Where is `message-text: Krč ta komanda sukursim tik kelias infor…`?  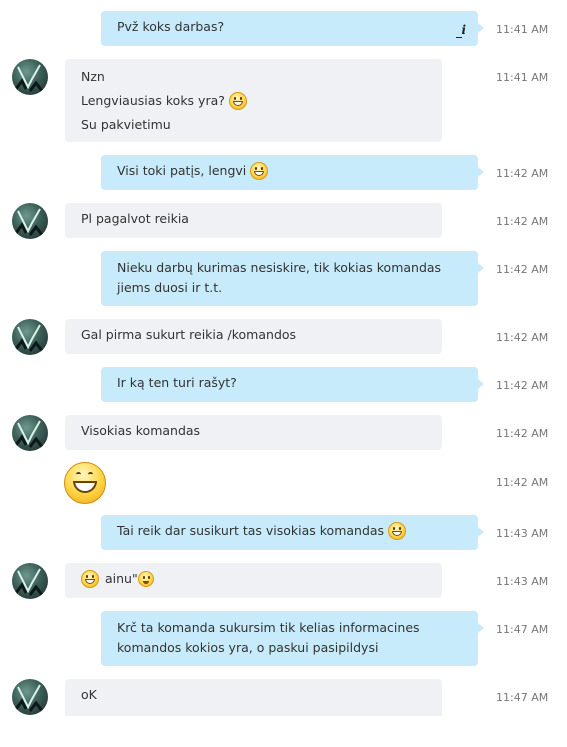 message-text: Krč ta komanda sukursim tik kelias infor… is located at coordinates (268, 627).